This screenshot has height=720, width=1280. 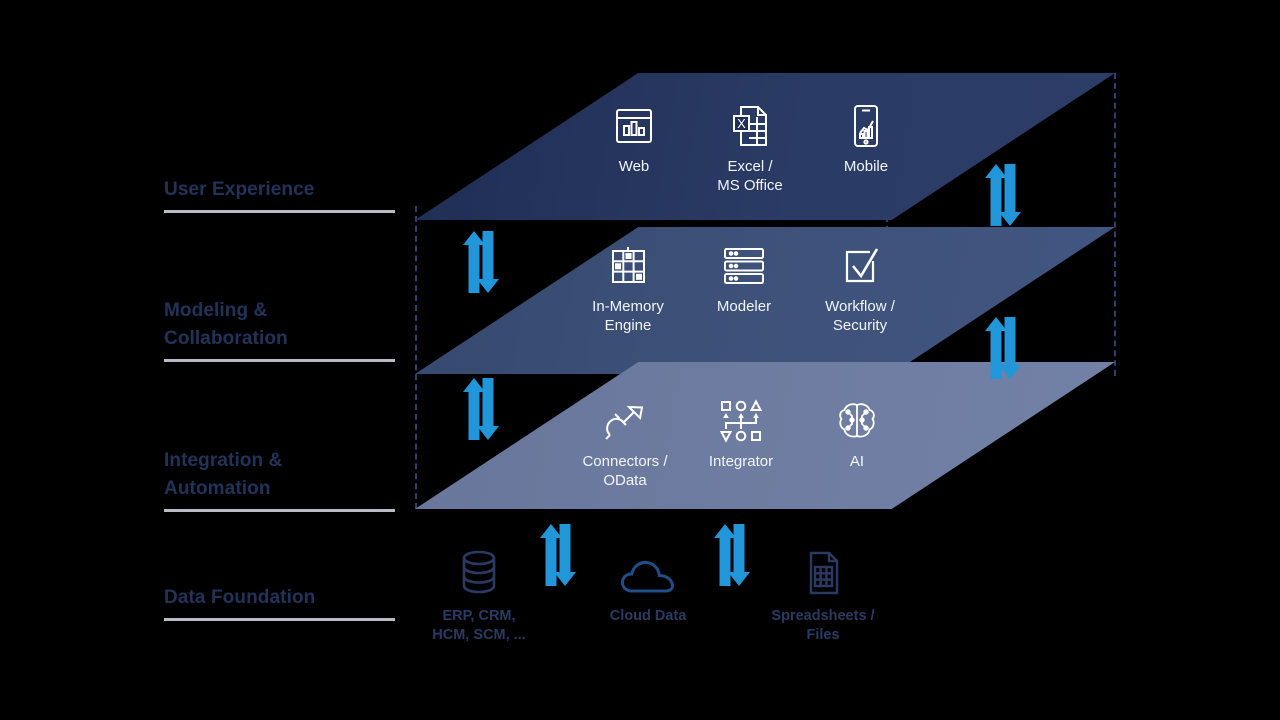 I want to click on excel-document-icon: X, so click(x=750, y=126).